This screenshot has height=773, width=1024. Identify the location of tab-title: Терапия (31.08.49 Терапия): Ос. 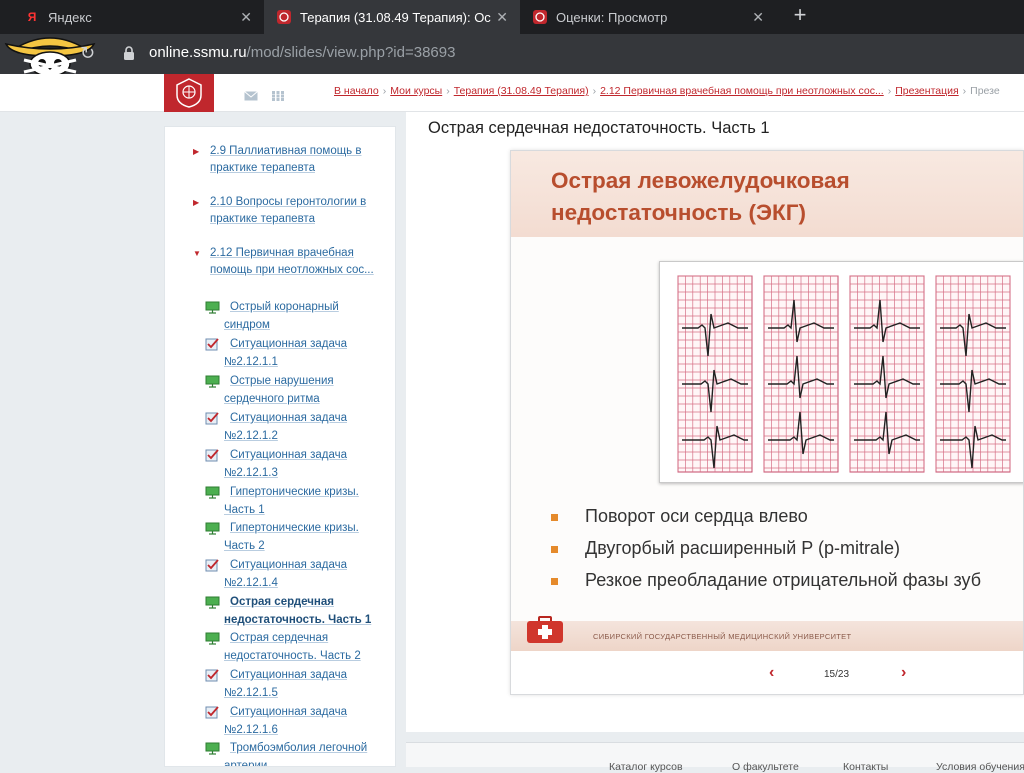
(395, 17).